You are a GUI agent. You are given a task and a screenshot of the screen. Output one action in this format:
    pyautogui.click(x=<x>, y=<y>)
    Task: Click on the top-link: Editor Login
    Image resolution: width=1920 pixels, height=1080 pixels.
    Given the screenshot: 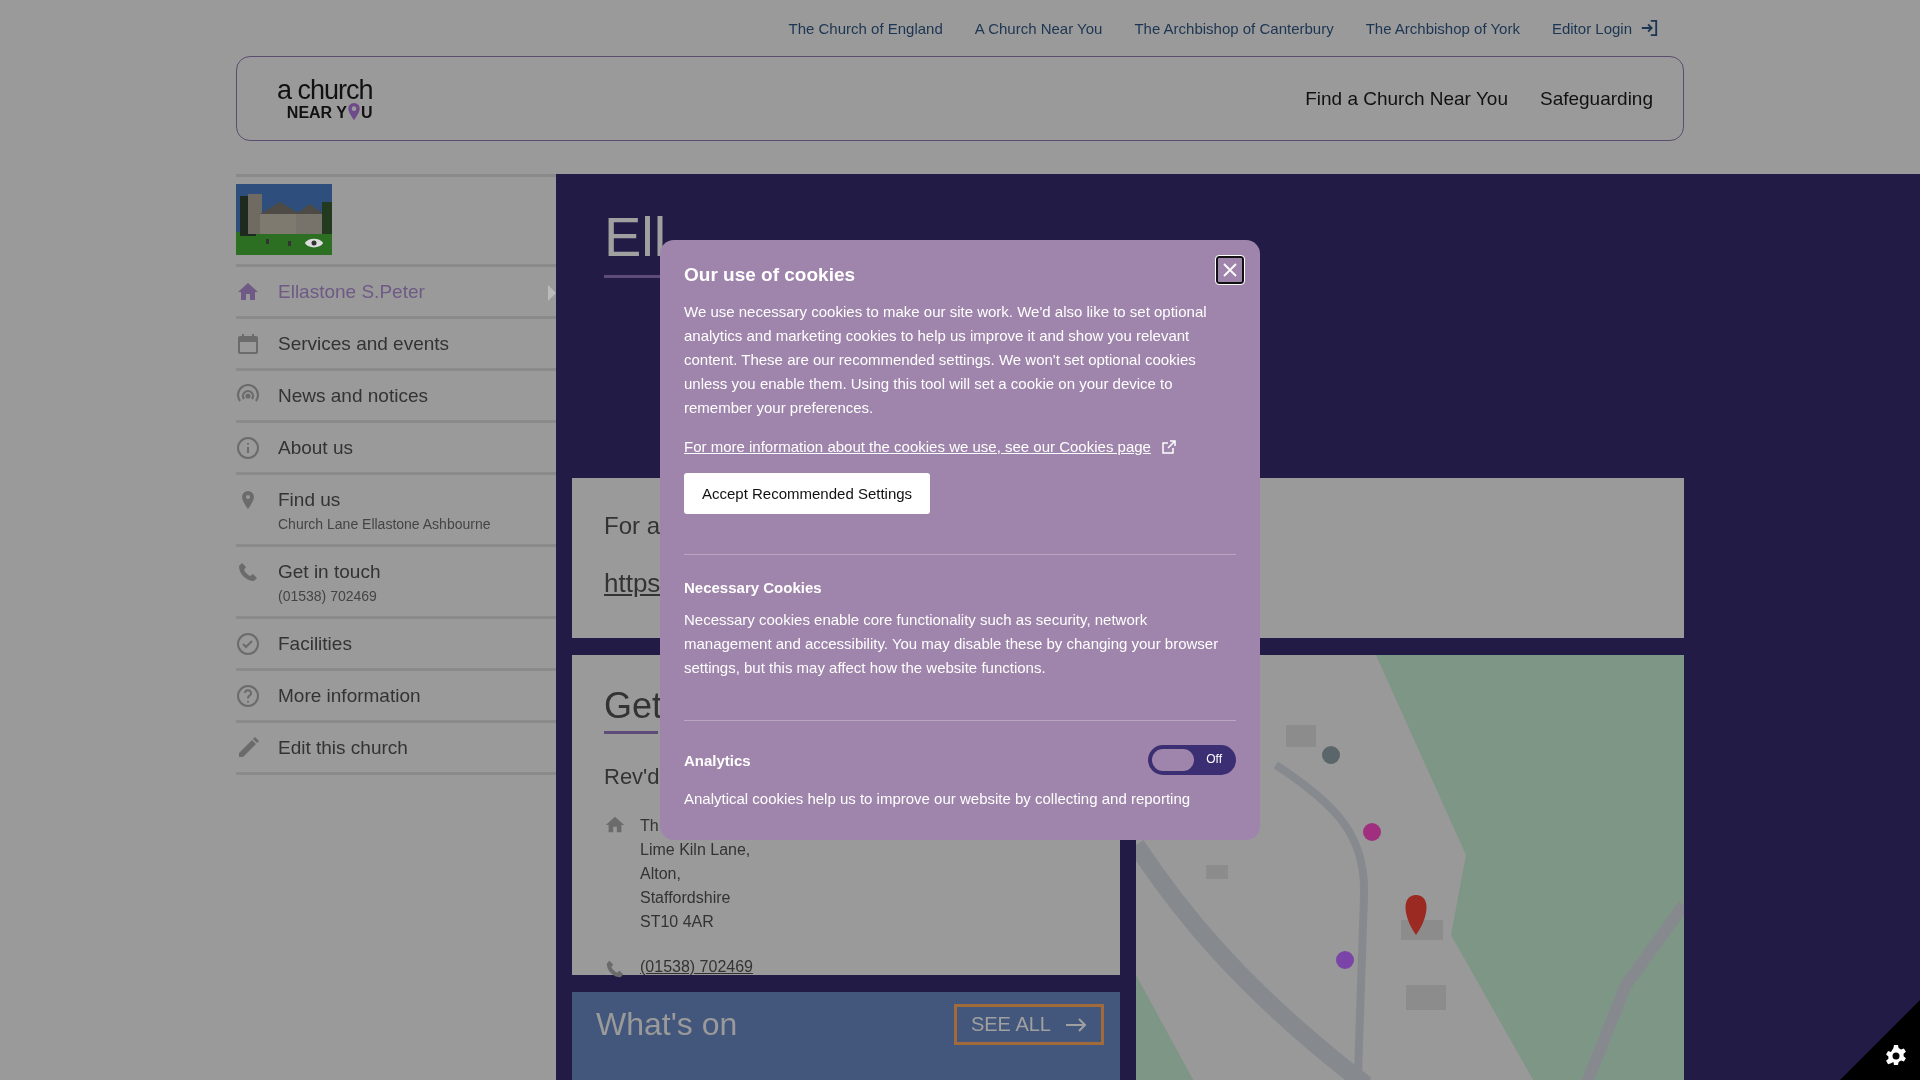 What is the action you would take?
    pyautogui.click(x=1604, y=28)
    